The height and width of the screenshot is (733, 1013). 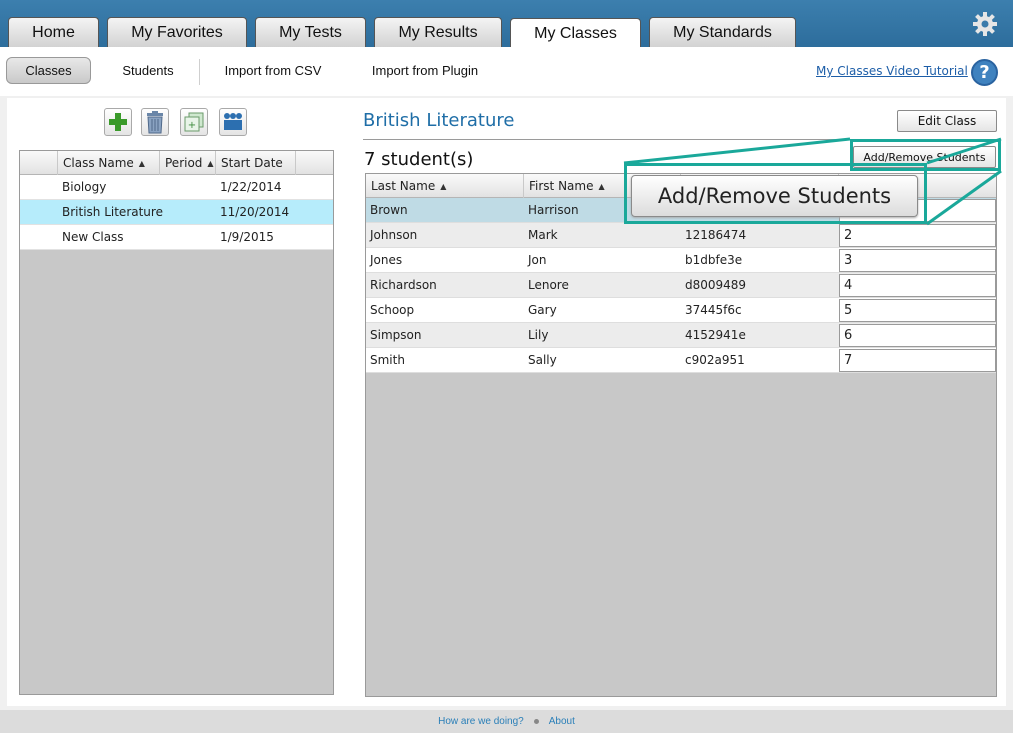 I want to click on separator-dot, so click(x=536, y=721).